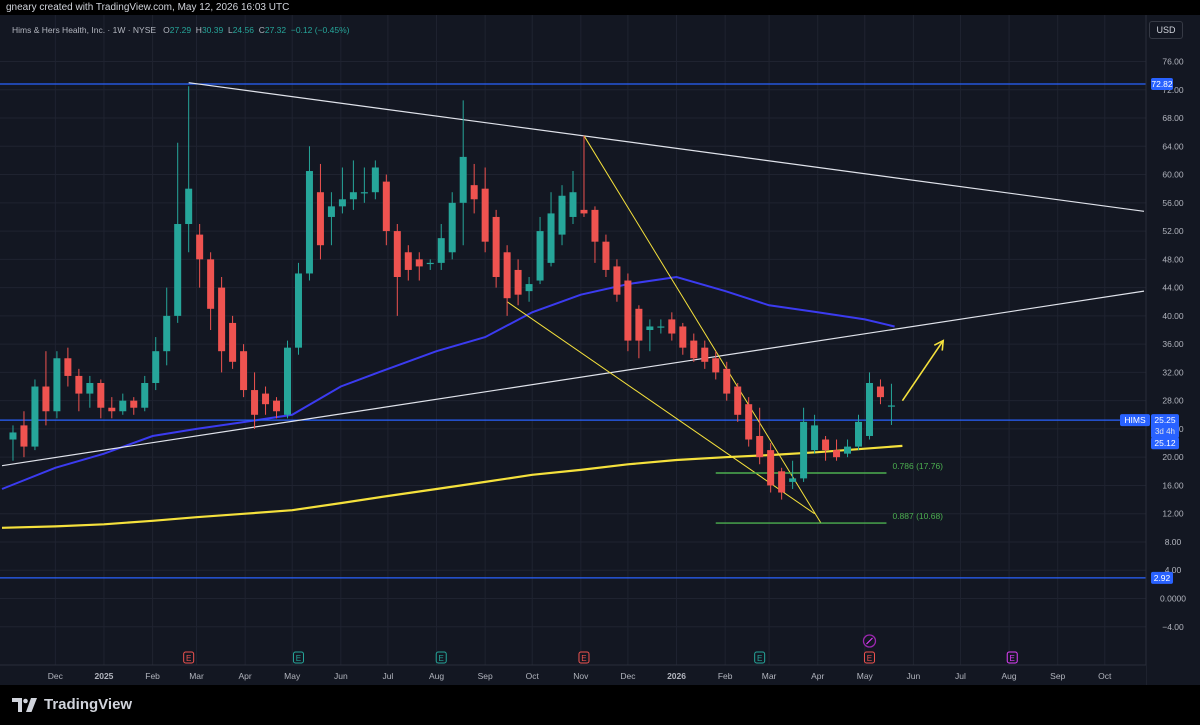 Image resolution: width=1200 pixels, height=725 pixels. Describe the element at coordinates (166, 30) in the screenshot. I see `legend-o-label: O` at that location.